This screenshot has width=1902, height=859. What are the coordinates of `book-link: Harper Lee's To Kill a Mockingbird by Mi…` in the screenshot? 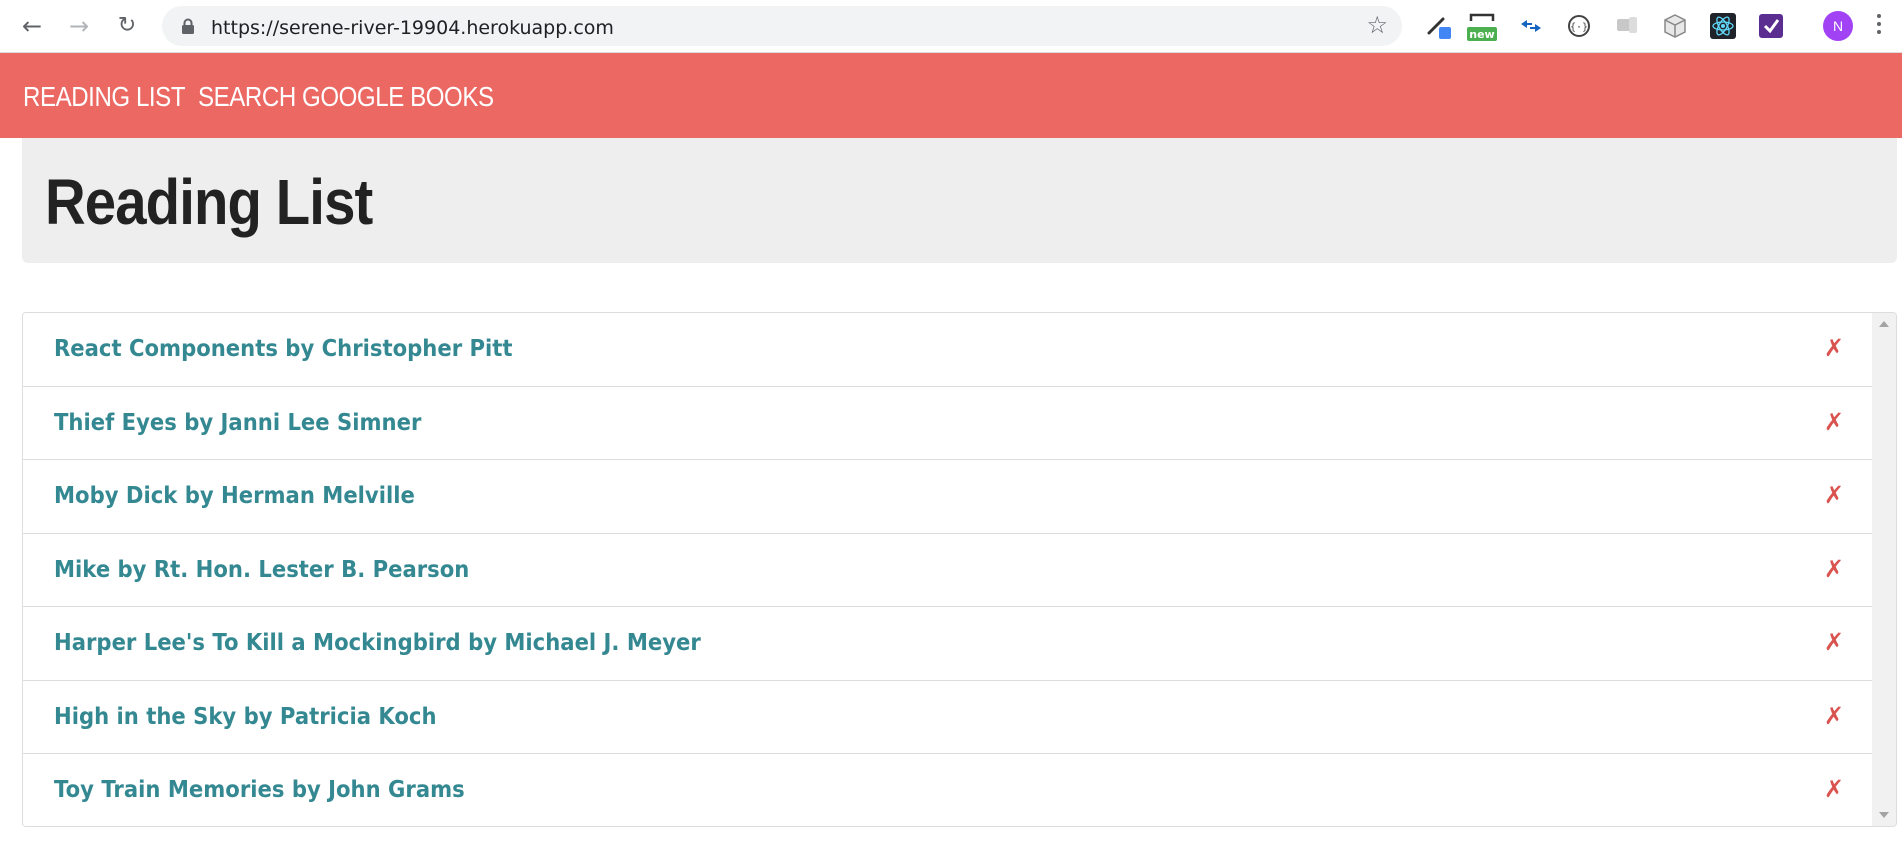 It's located at (377, 643).